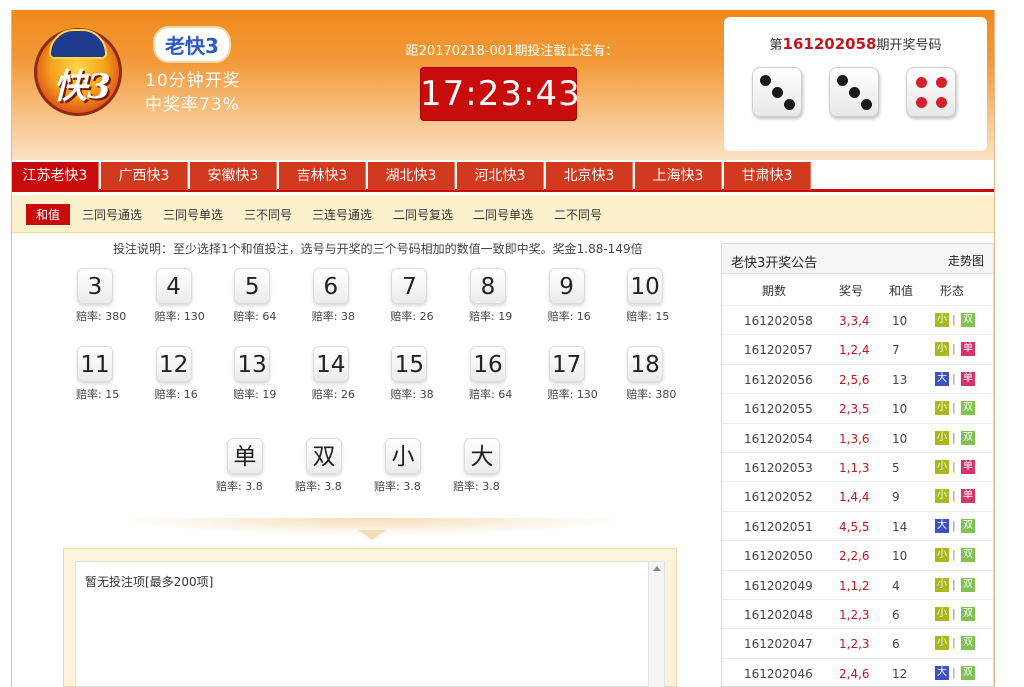 The height and width of the screenshot is (687, 1024). What do you see at coordinates (778, 673) in the screenshot?
I see `result-issue: 161202046` at bounding box center [778, 673].